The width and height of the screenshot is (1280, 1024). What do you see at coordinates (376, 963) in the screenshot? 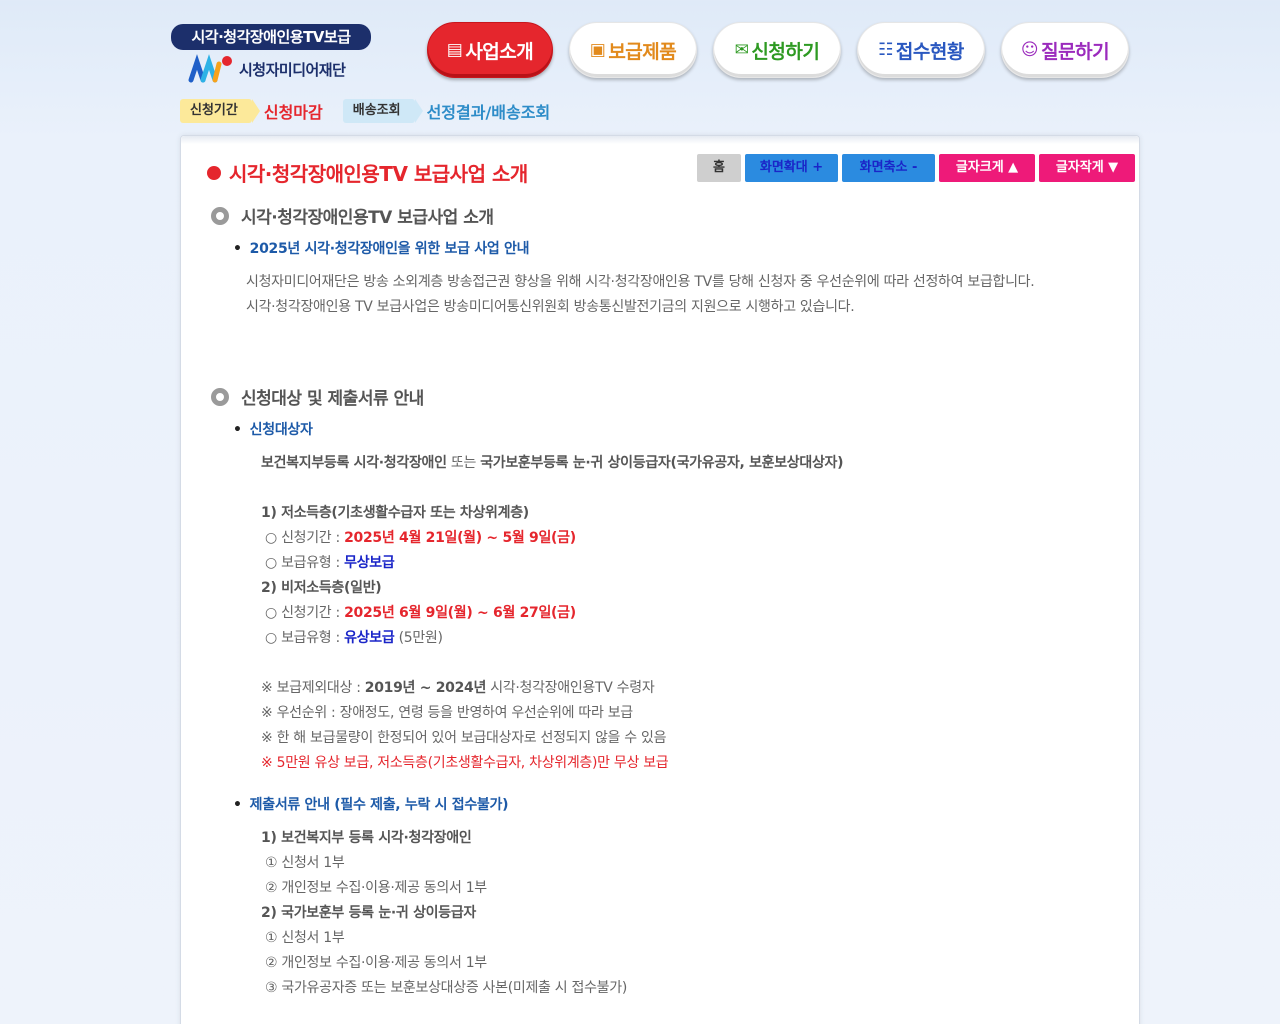
I see `docs-group2-item: ② 개인정보 수집·이용·제공 동의서 1부` at bounding box center [376, 963].